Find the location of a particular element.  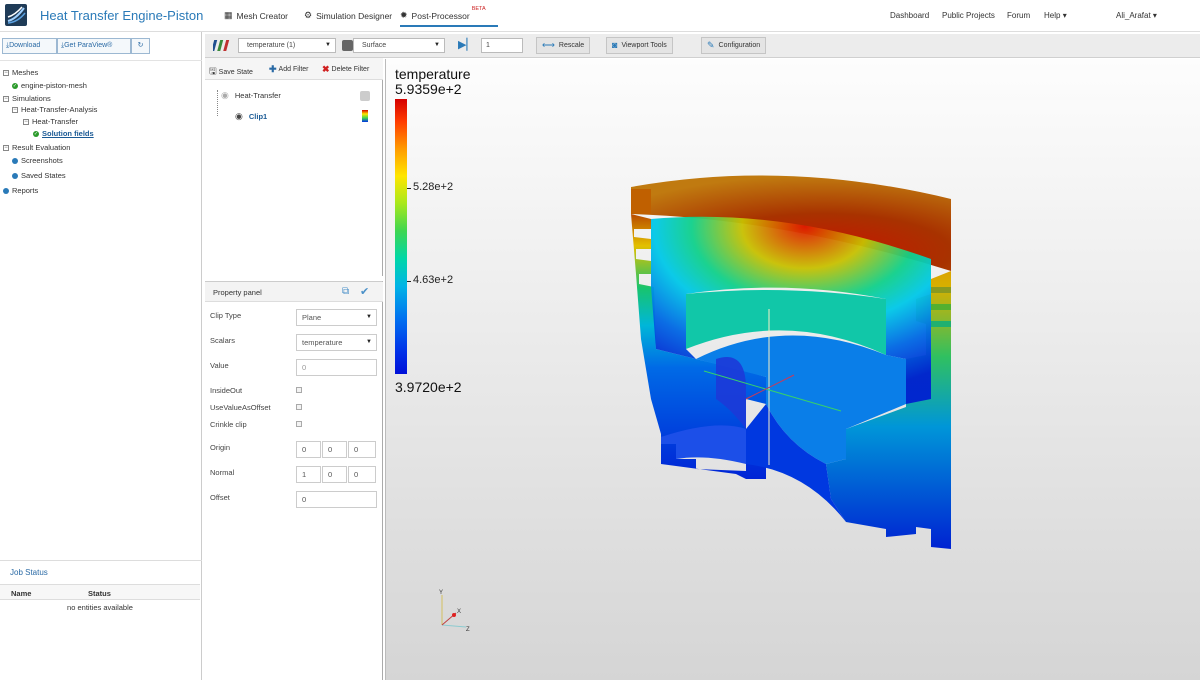

caret-down-icon: ▼ is located at coordinates (328, 45).